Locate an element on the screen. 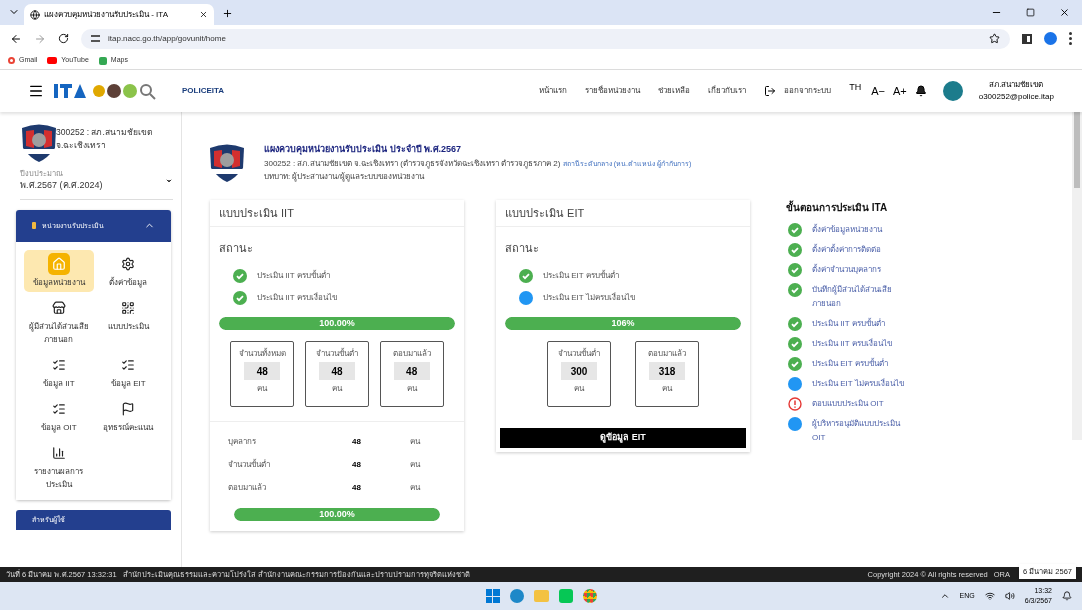 Image resolution: width=1082 pixels, height=610 pixels. bookmark-star-icon is located at coordinates (994, 38).